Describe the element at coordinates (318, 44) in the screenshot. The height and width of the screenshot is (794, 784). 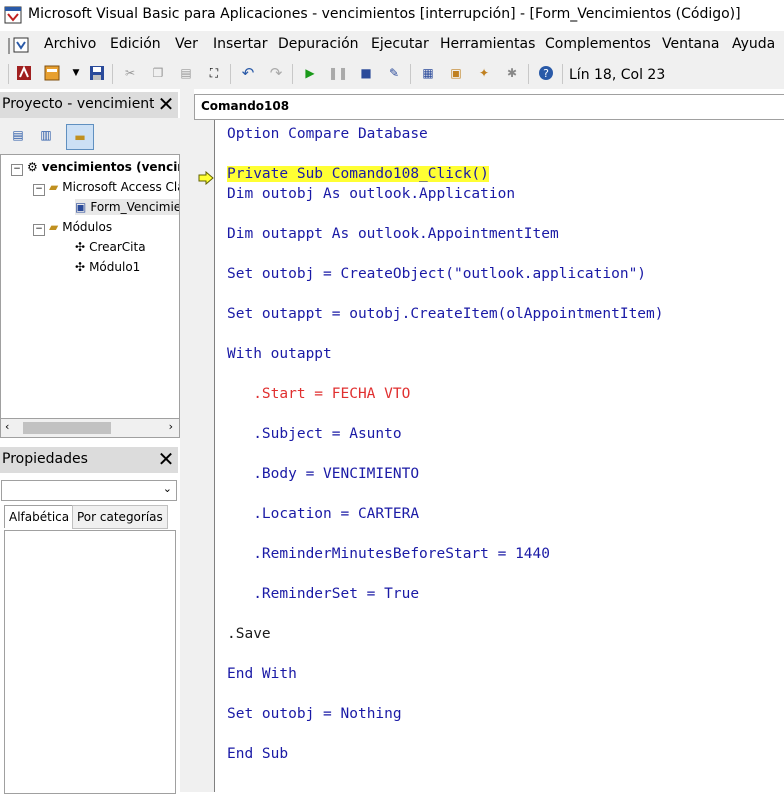
I see `menu-depuracion: Depuración` at that location.